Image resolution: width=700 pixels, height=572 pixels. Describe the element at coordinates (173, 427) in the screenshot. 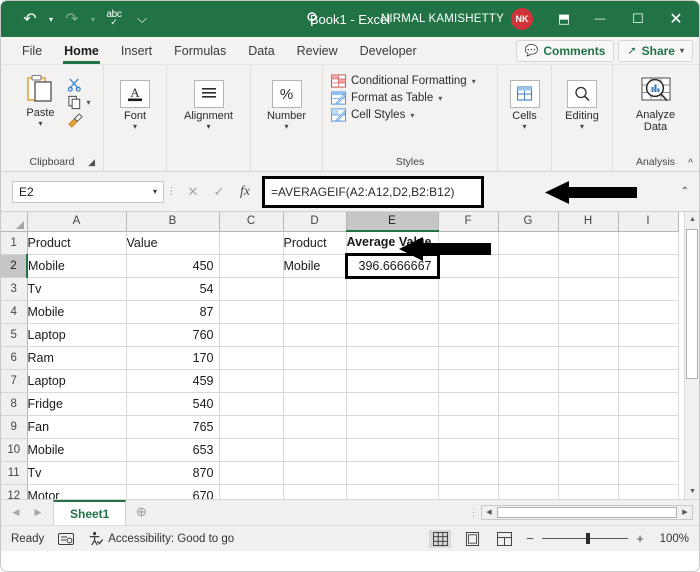

I see `cell-b9: 765` at that location.